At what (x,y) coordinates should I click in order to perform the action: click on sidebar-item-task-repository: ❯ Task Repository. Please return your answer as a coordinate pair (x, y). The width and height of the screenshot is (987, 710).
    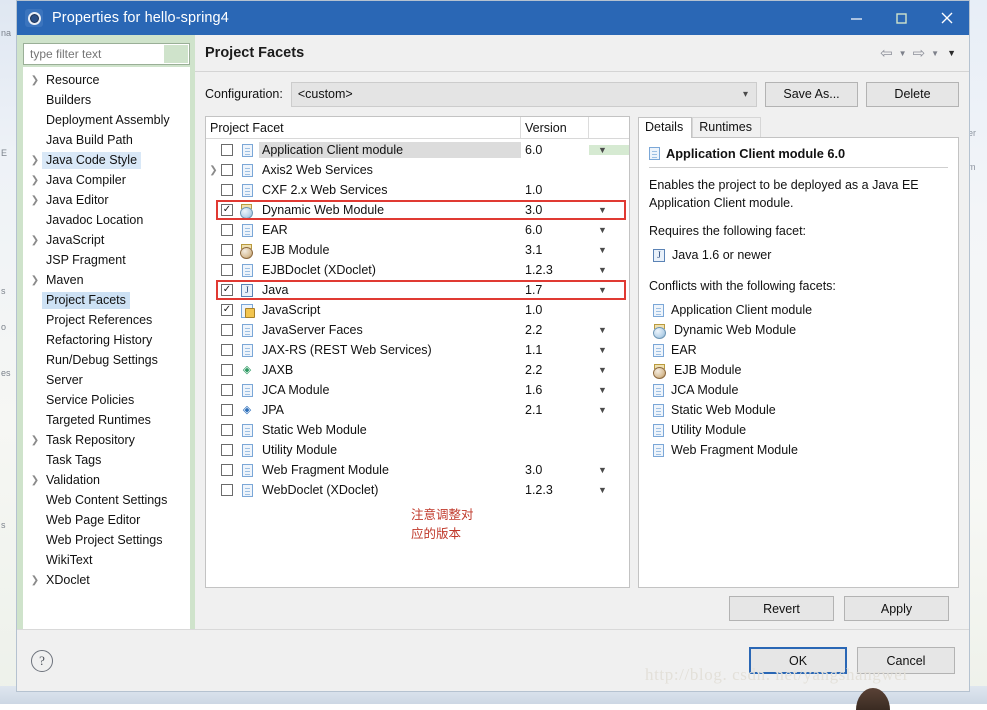
    Looking at the image, I should click on (106, 440).